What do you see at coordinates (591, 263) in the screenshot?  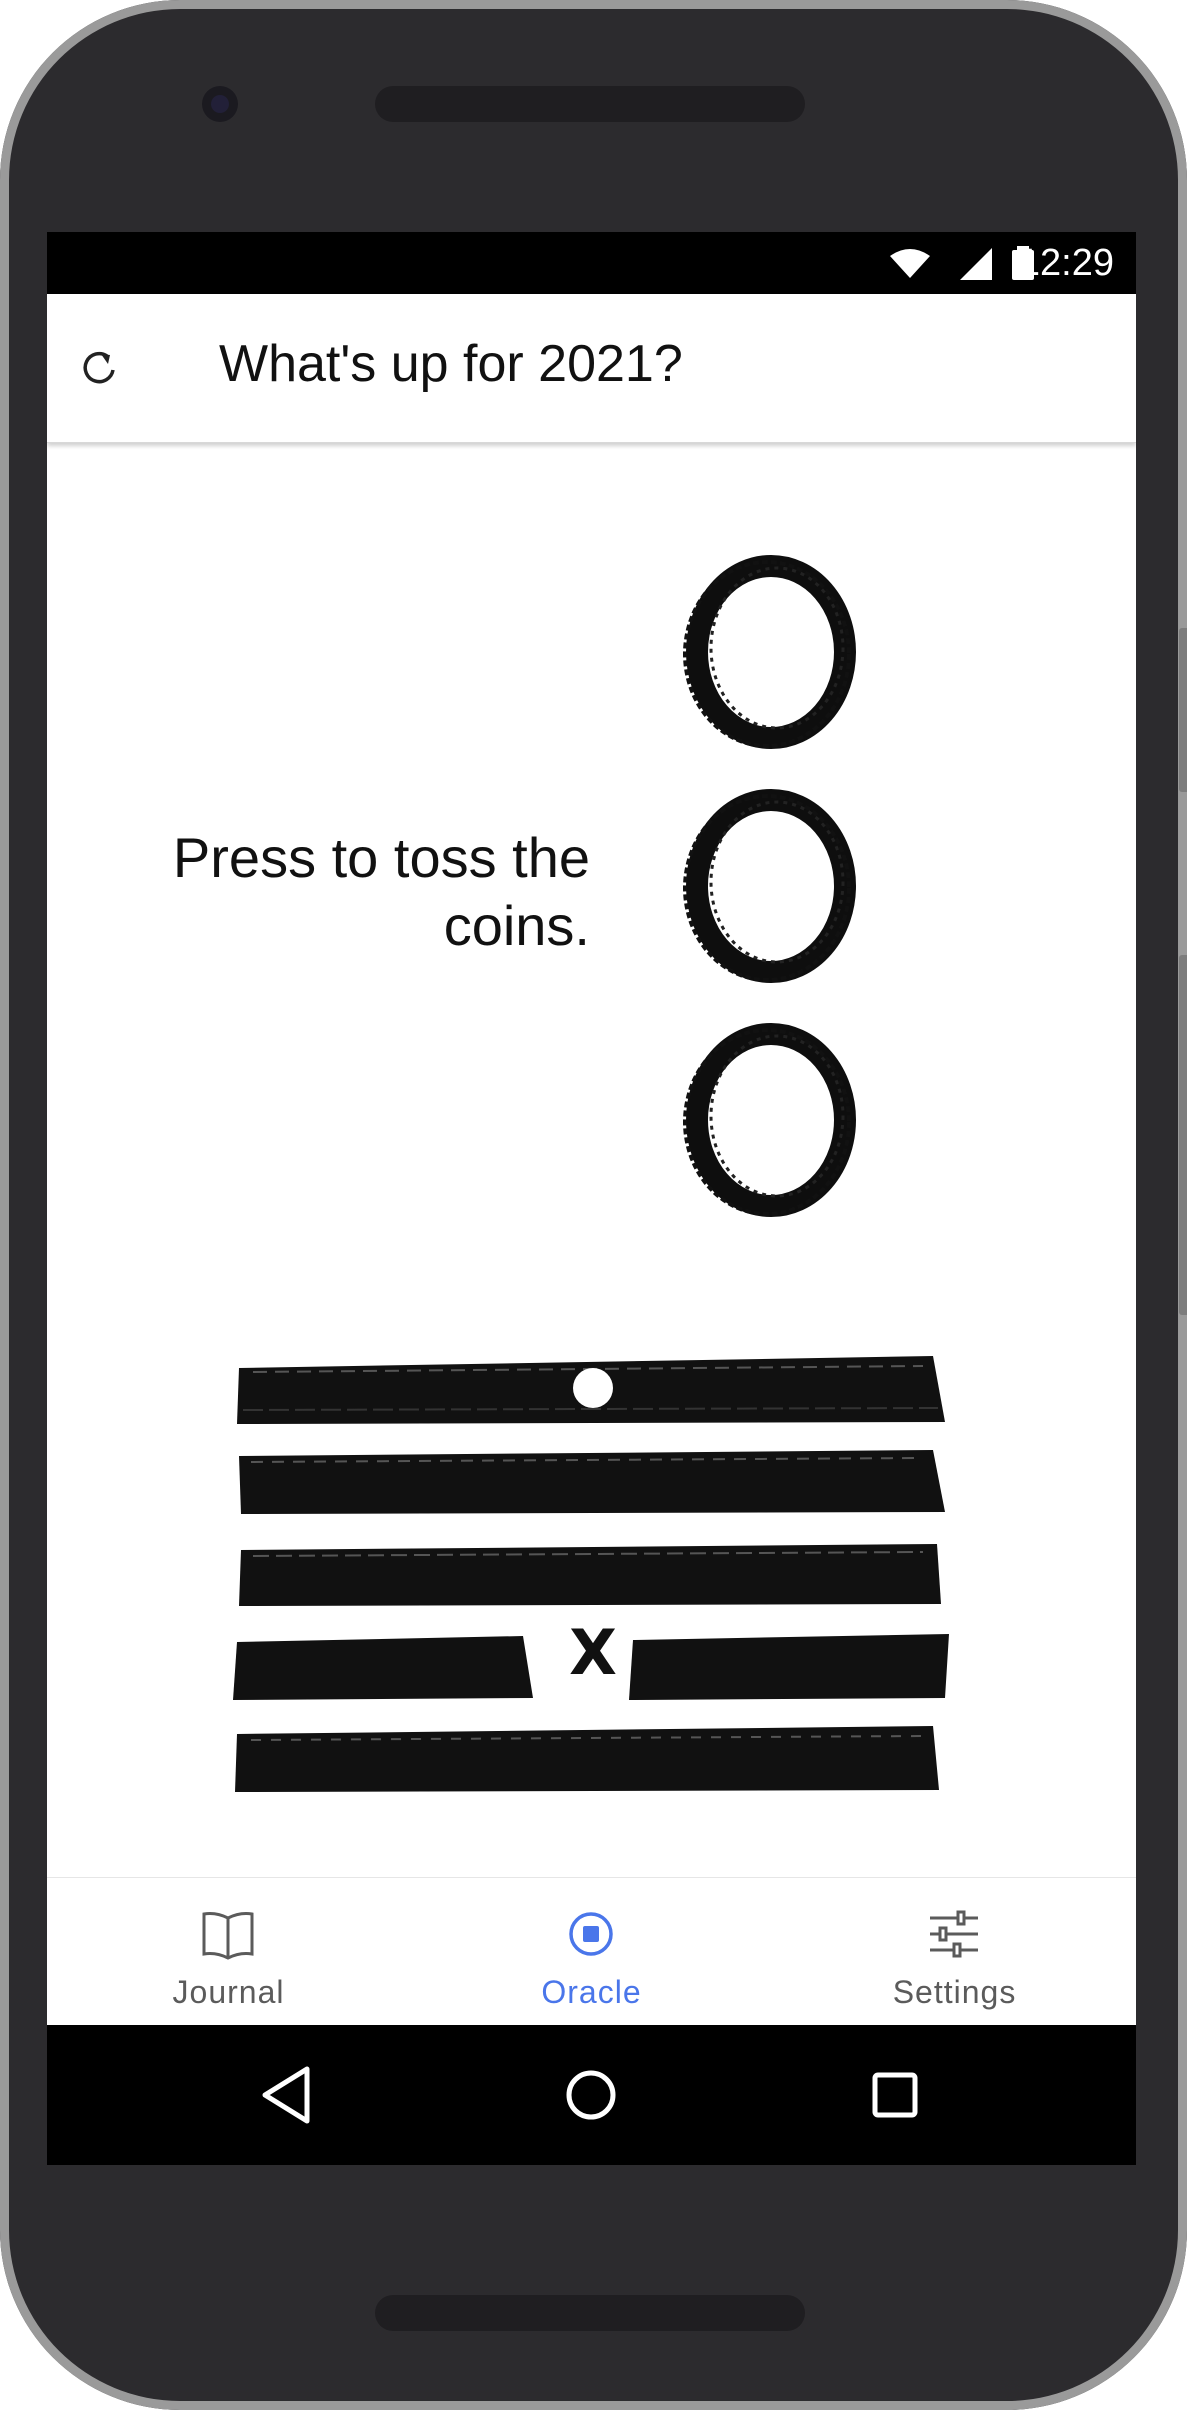 I see `status-bar: 12:29` at bounding box center [591, 263].